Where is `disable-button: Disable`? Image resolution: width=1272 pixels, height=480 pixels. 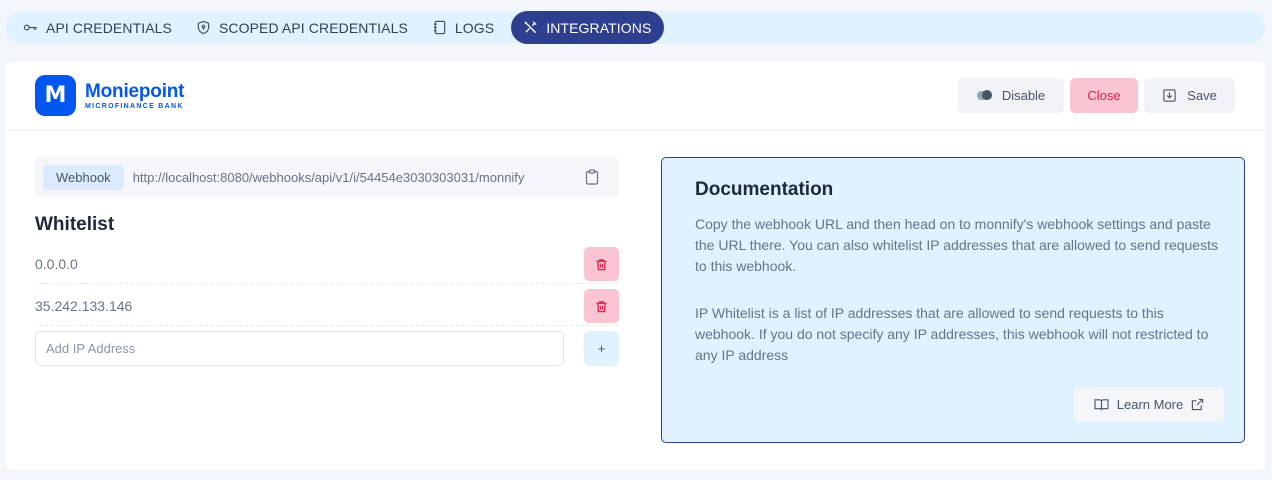 disable-button: Disable is located at coordinates (1011, 95).